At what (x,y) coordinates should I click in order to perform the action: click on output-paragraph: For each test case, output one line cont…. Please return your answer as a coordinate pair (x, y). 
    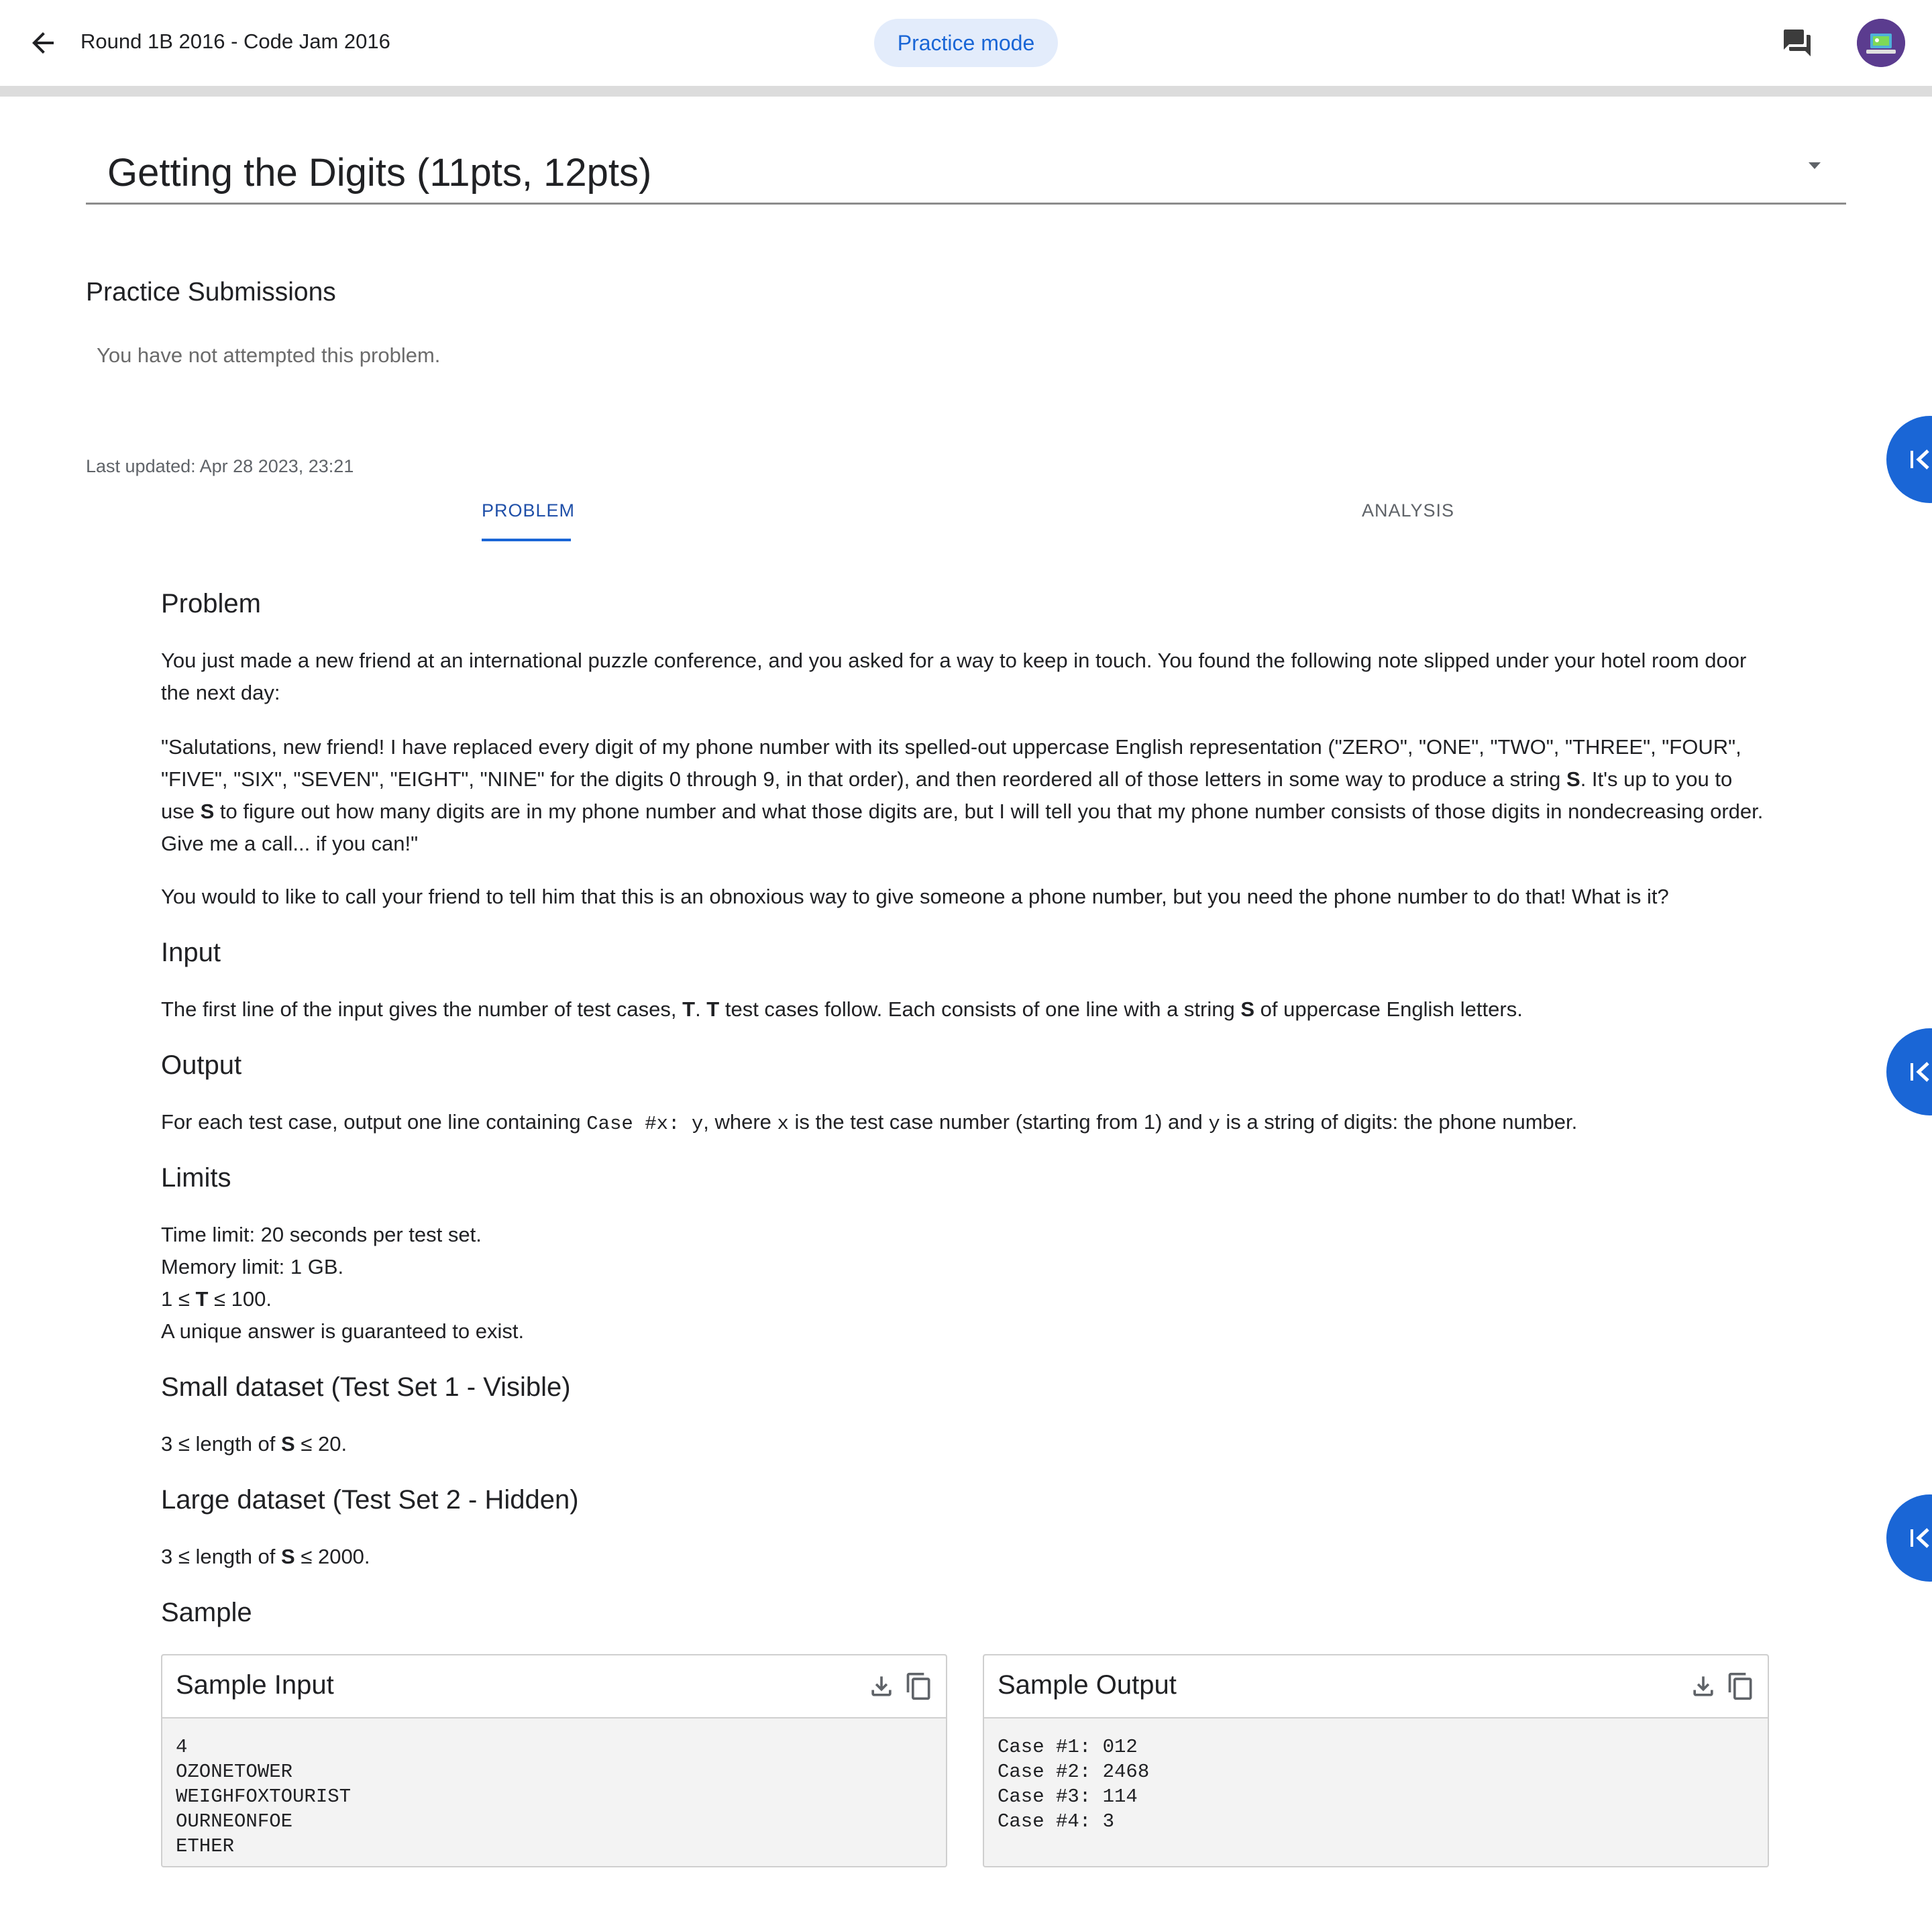
    Looking at the image, I should click on (869, 1122).